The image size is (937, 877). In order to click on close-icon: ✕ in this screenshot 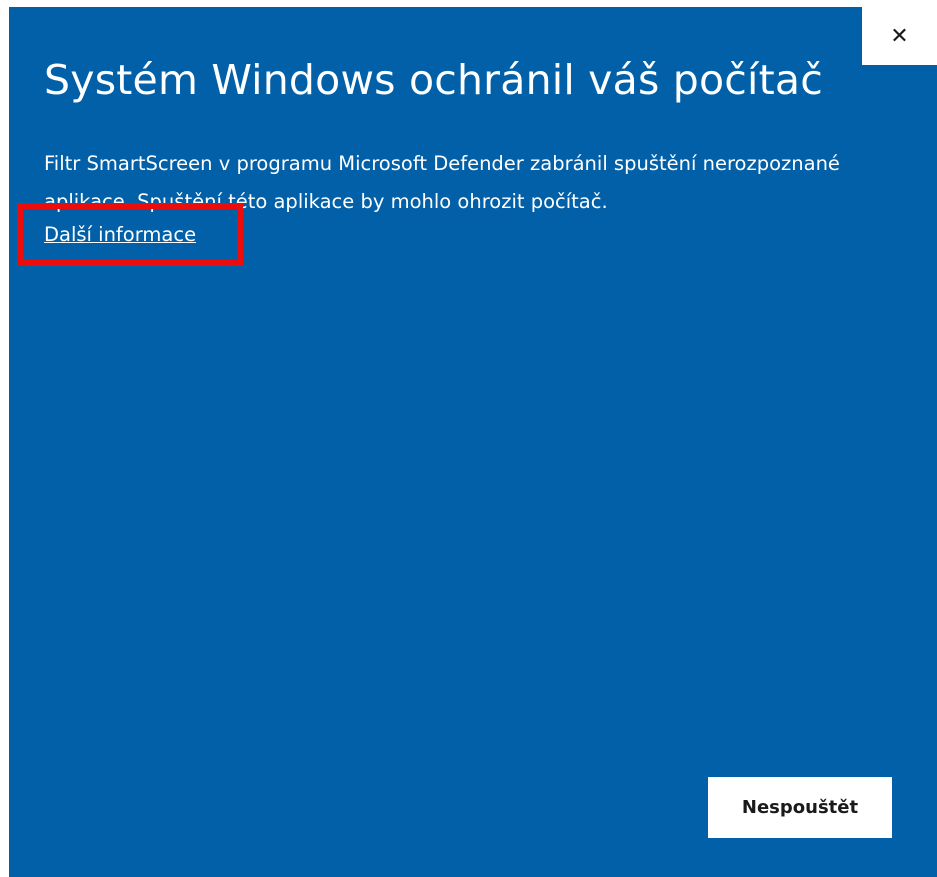, I will do `click(899, 36)`.